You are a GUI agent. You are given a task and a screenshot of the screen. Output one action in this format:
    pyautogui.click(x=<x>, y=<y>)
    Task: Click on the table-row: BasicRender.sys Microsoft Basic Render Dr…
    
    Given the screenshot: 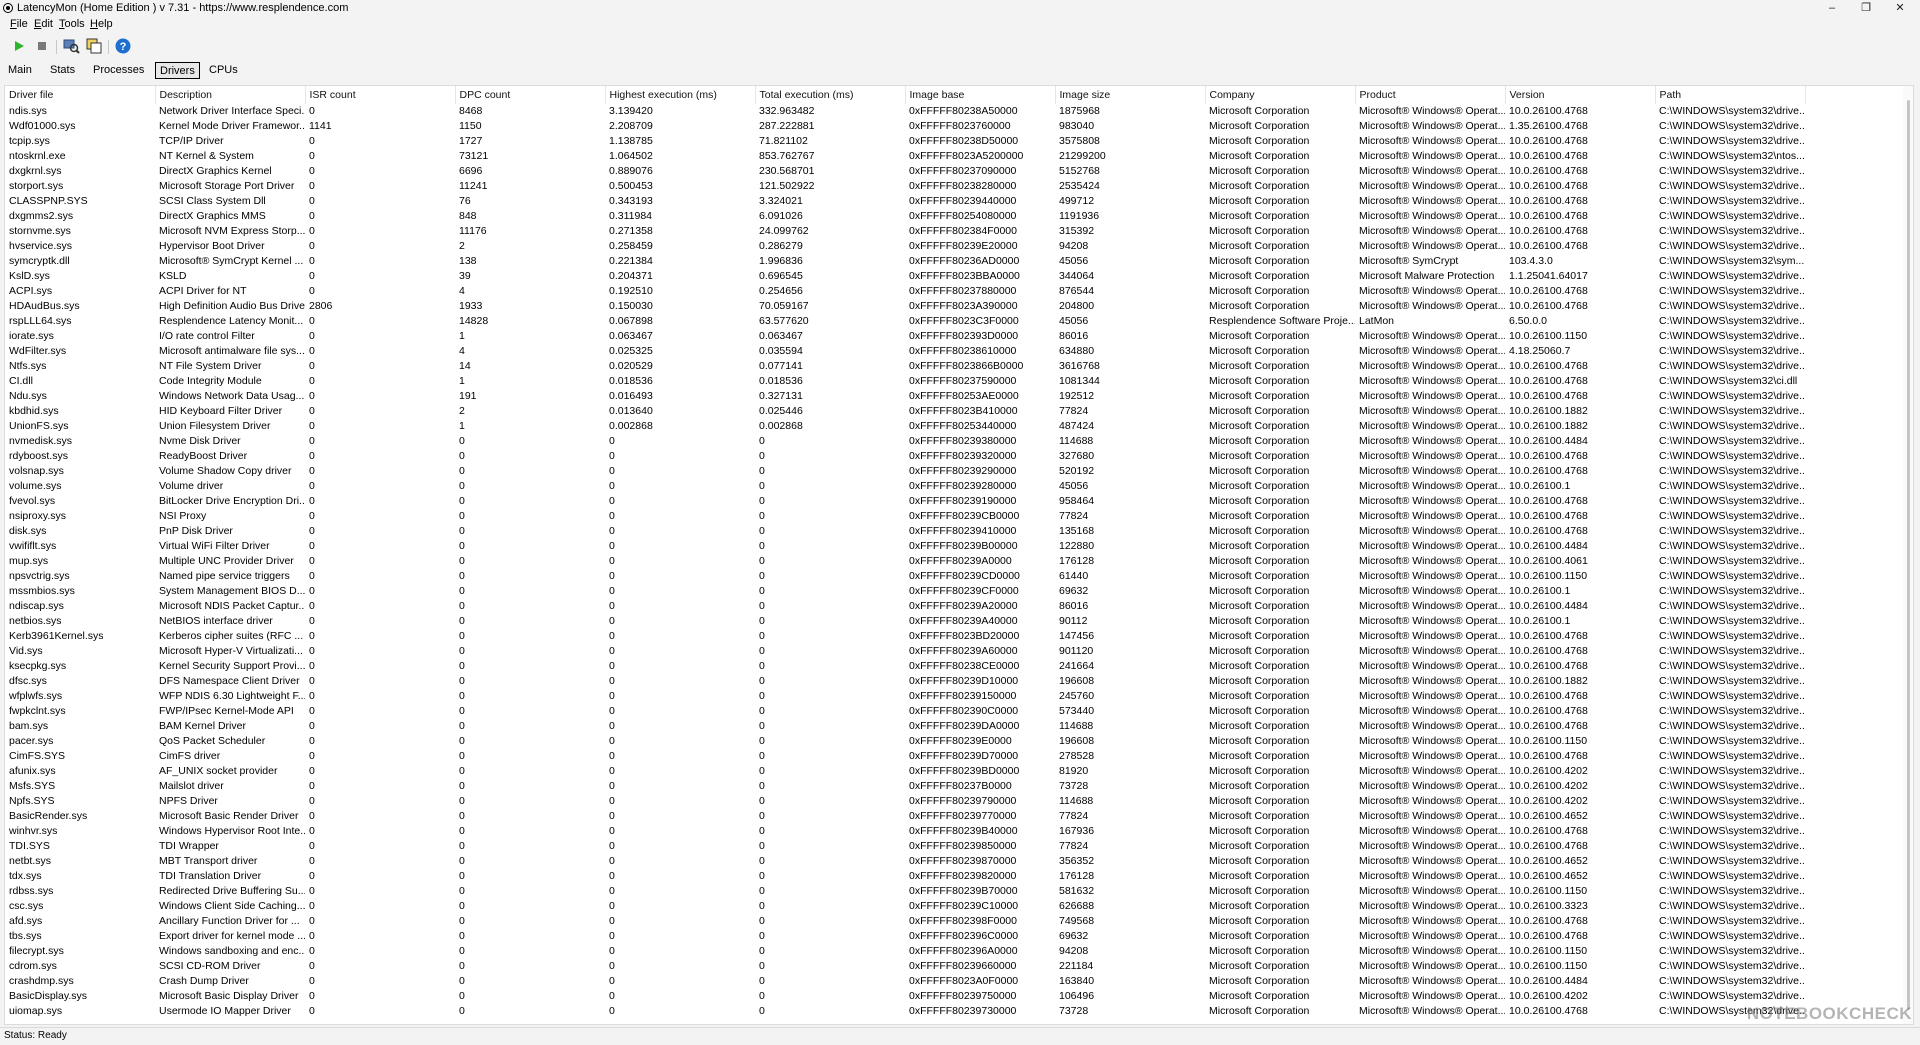 What is the action you would take?
    pyautogui.click(x=905, y=816)
    